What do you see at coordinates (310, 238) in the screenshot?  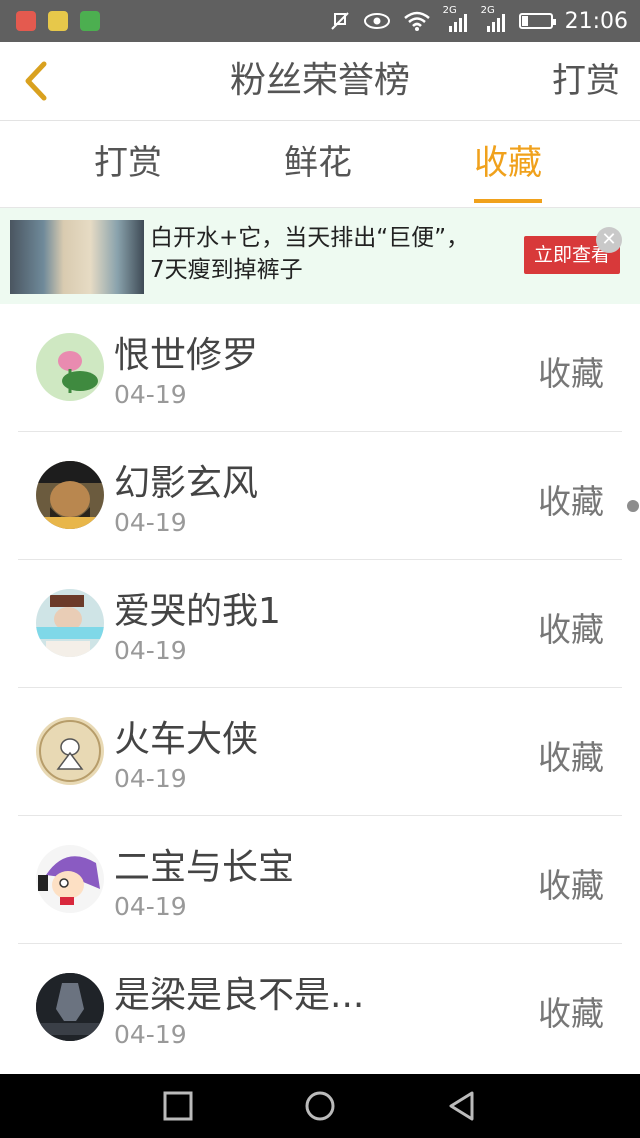 I see `ad-line-1: 白开水+它，当天排出“巨便”，` at bounding box center [310, 238].